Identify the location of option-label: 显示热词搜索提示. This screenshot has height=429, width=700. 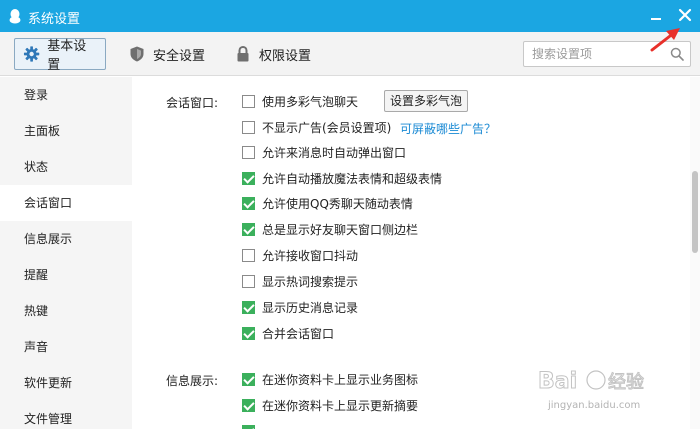
(310, 281).